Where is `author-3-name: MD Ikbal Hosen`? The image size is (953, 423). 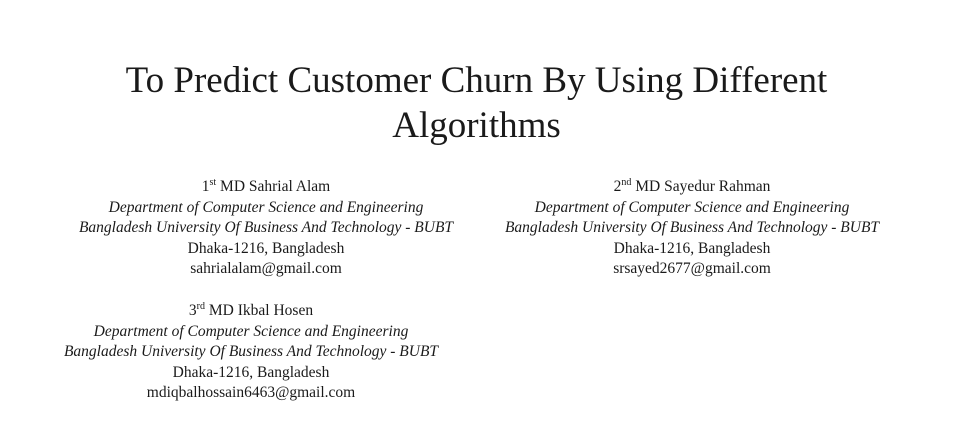
author-3-name: MD Ikbal Hosen is located at coordinates (261, 310).